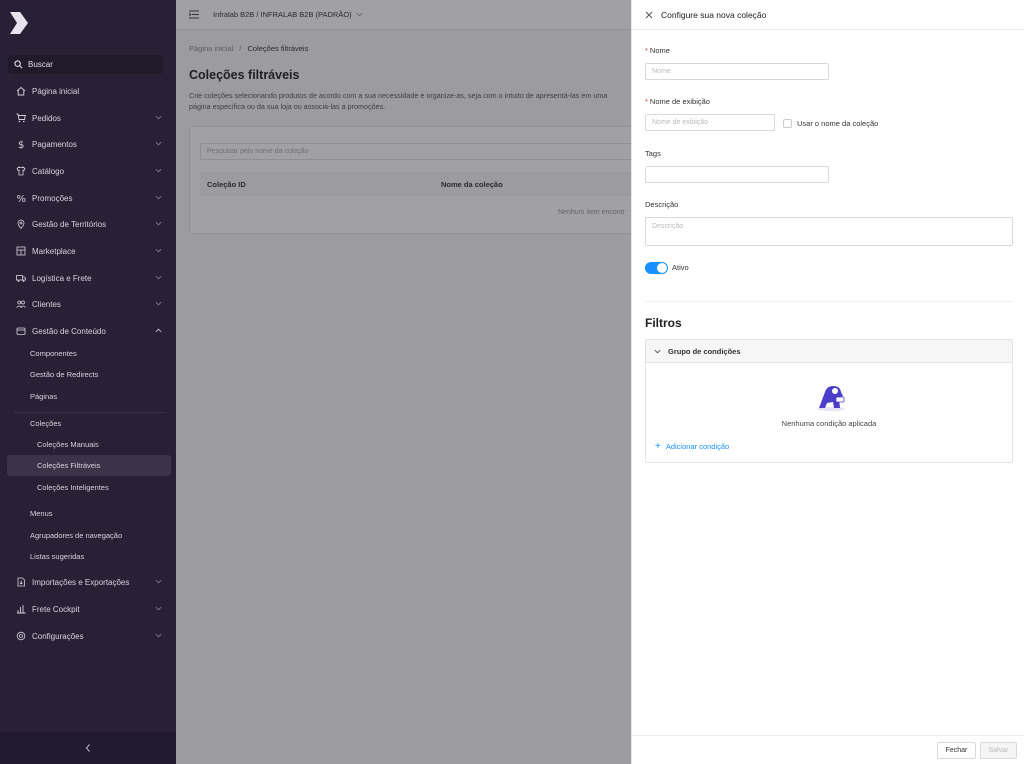  I want to click on sidebar-item-label: Gestão de Conteúdo, so click(69, 331).